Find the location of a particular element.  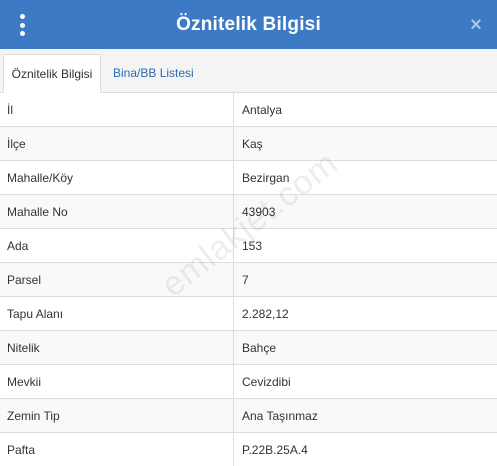

row-label: İl is located at coordinates (117, 109).